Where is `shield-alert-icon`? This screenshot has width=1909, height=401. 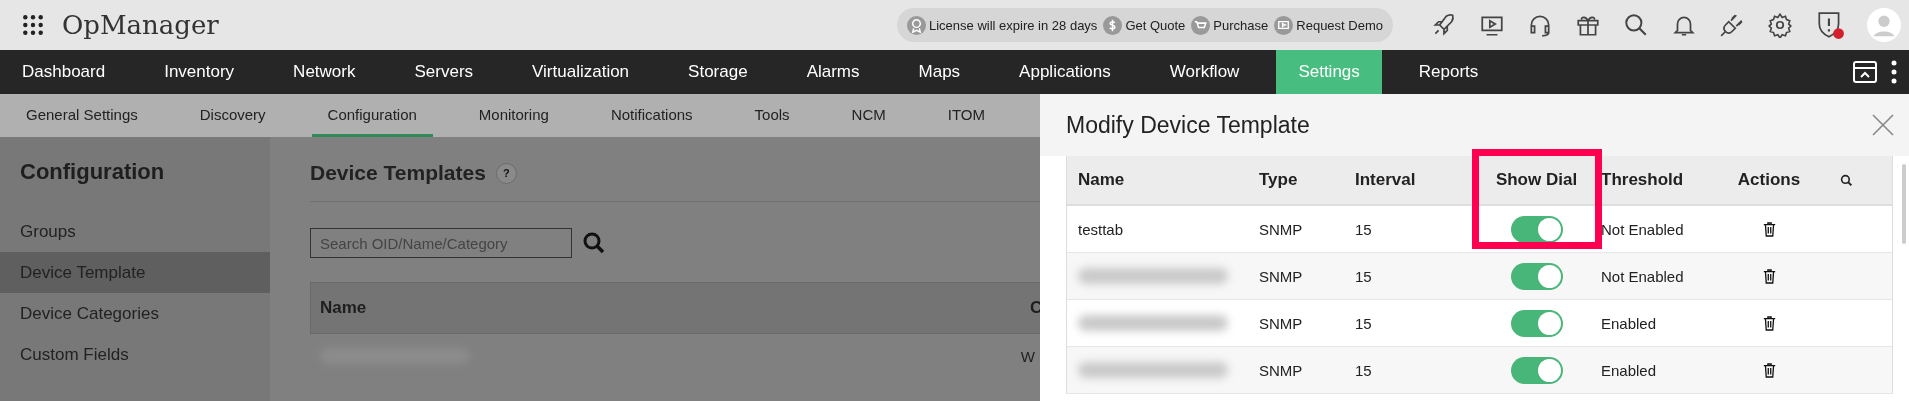 shield-alert-icon is located at coordinates (1830, 25).